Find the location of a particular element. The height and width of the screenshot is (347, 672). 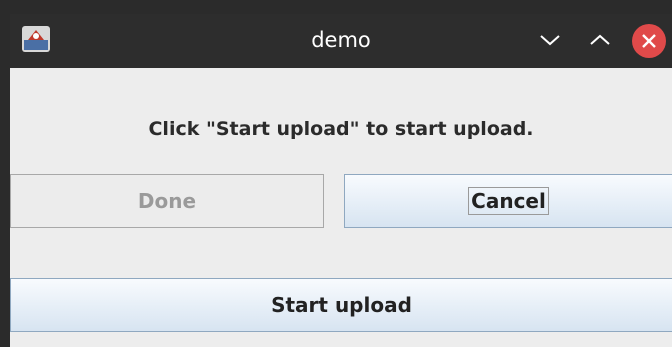

done-button-label: Done is located at coordinates (167, 201).